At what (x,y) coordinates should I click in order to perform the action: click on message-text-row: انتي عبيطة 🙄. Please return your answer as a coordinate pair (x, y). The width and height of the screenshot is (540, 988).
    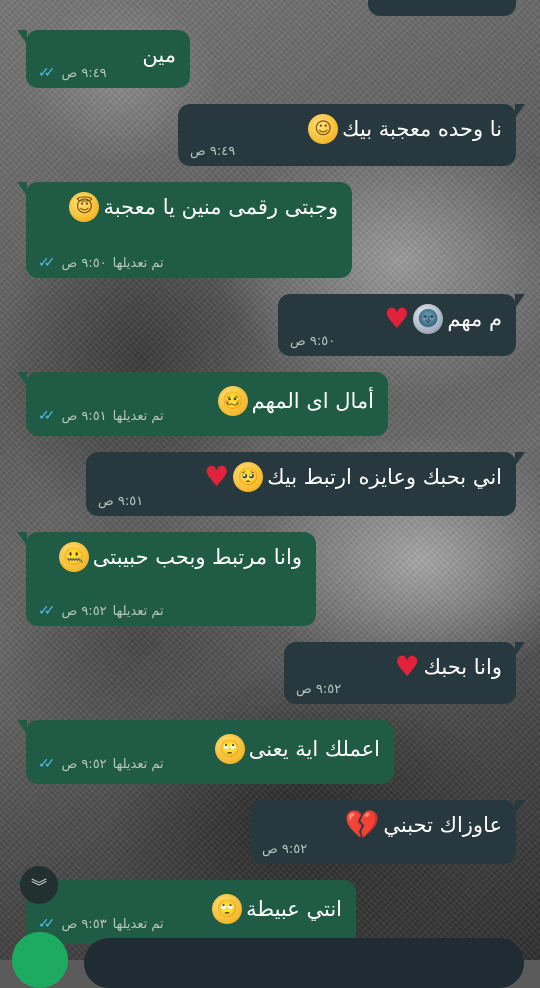
    Looking at the image, I should click on (277, 909).